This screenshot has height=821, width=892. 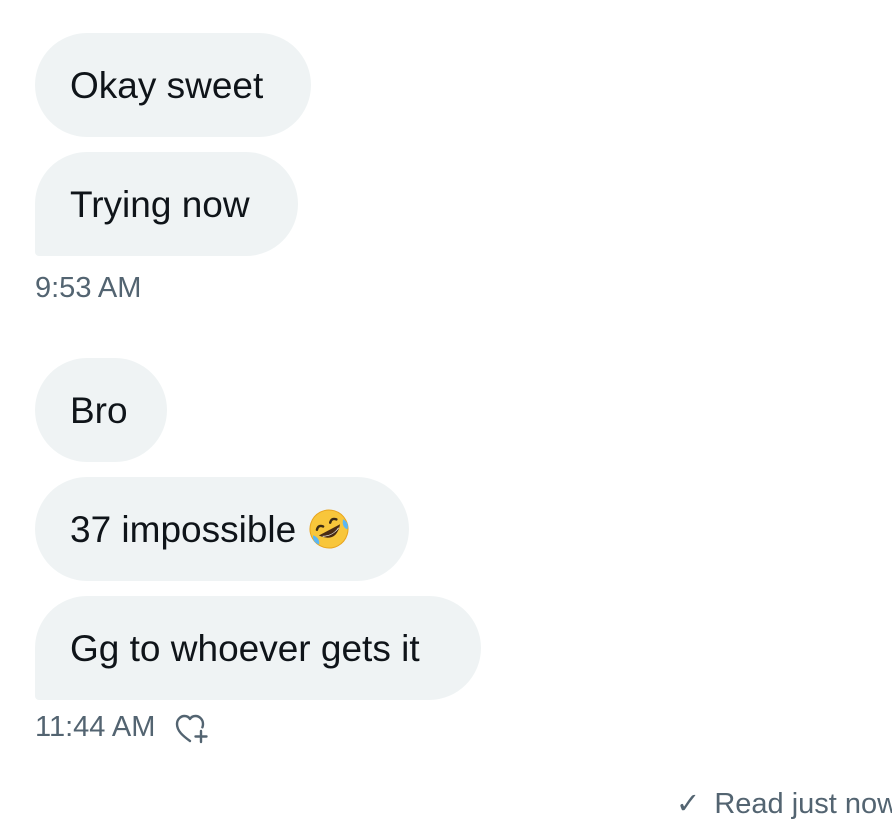 What do you see at coordinates (183, 529) in the screenshot?
I see `message-text: 37 impossible` at bounding box center [183, 529].